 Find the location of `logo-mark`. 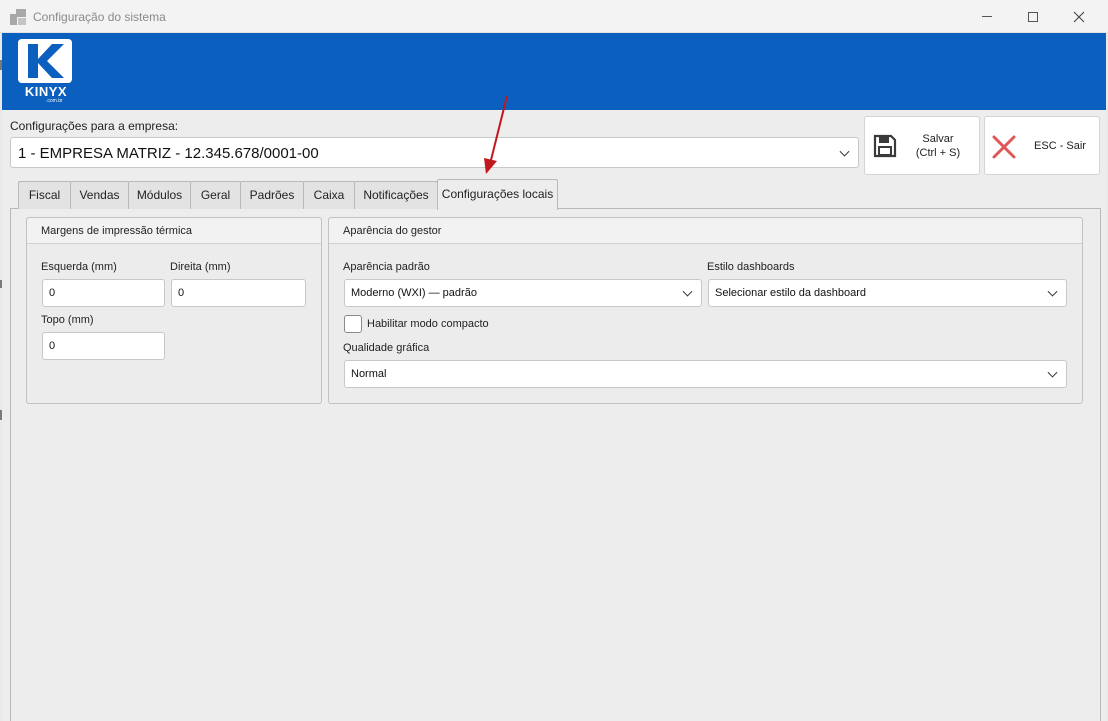

logo-mark is located at coordinates (45, 61).